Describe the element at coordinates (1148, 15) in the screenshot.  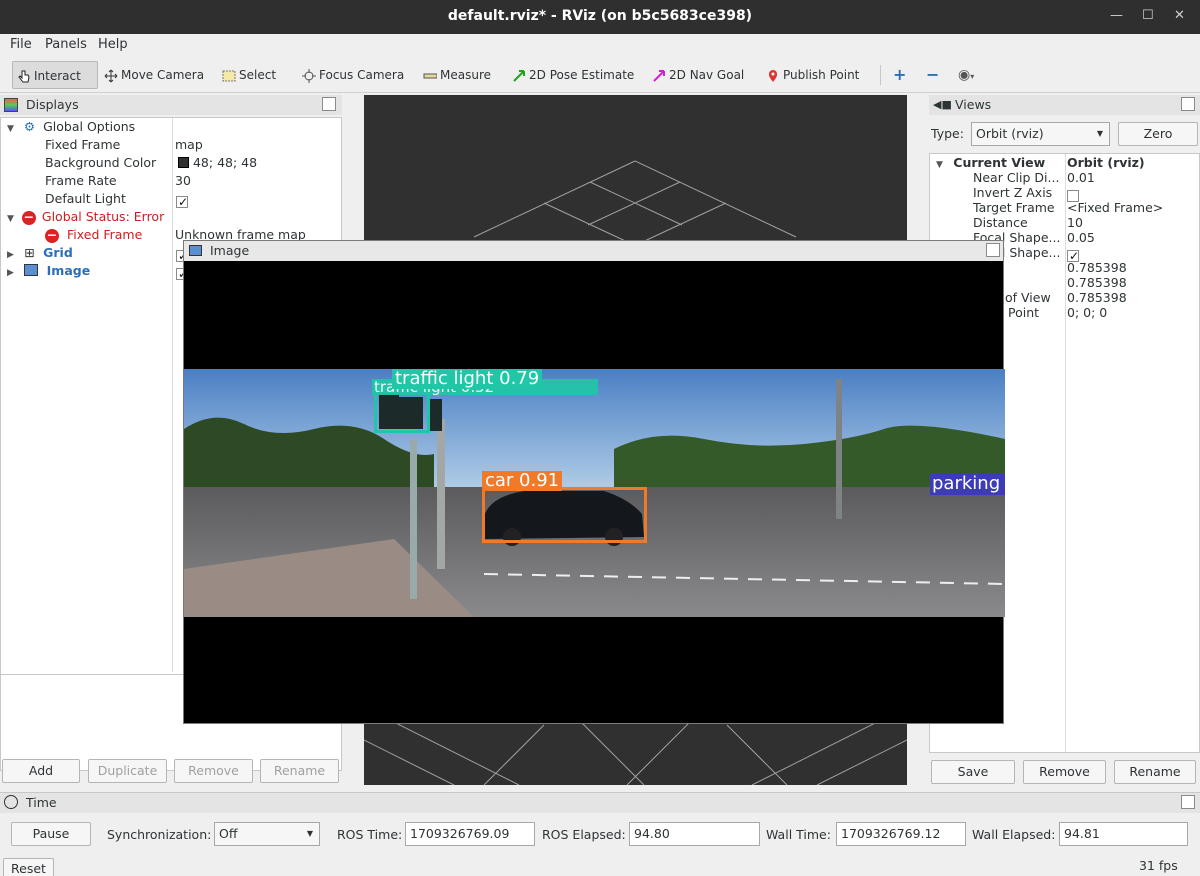
I see `maximize-icon: ☐` at that location.